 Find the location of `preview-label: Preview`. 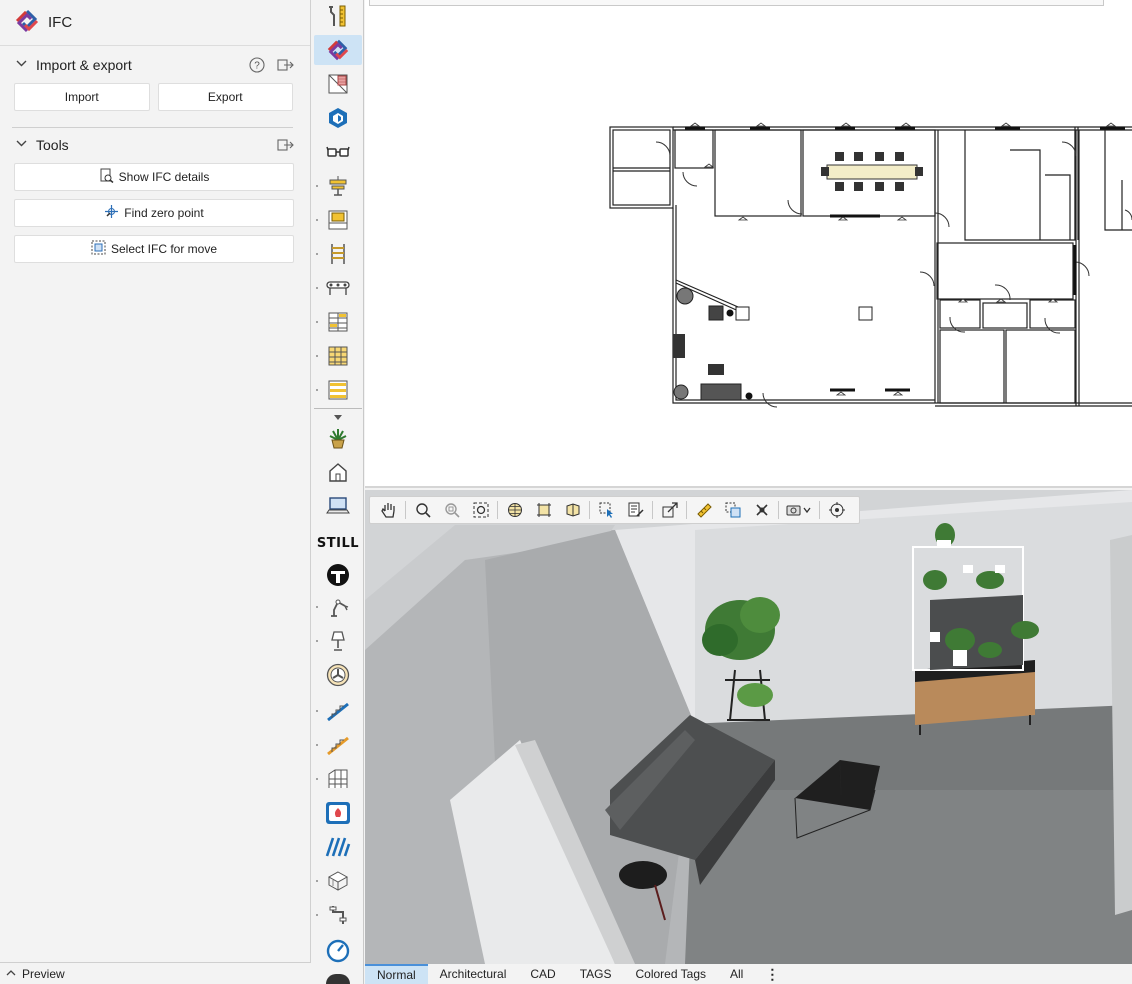

preview-label: Preview is located at coordinates (43, 973).